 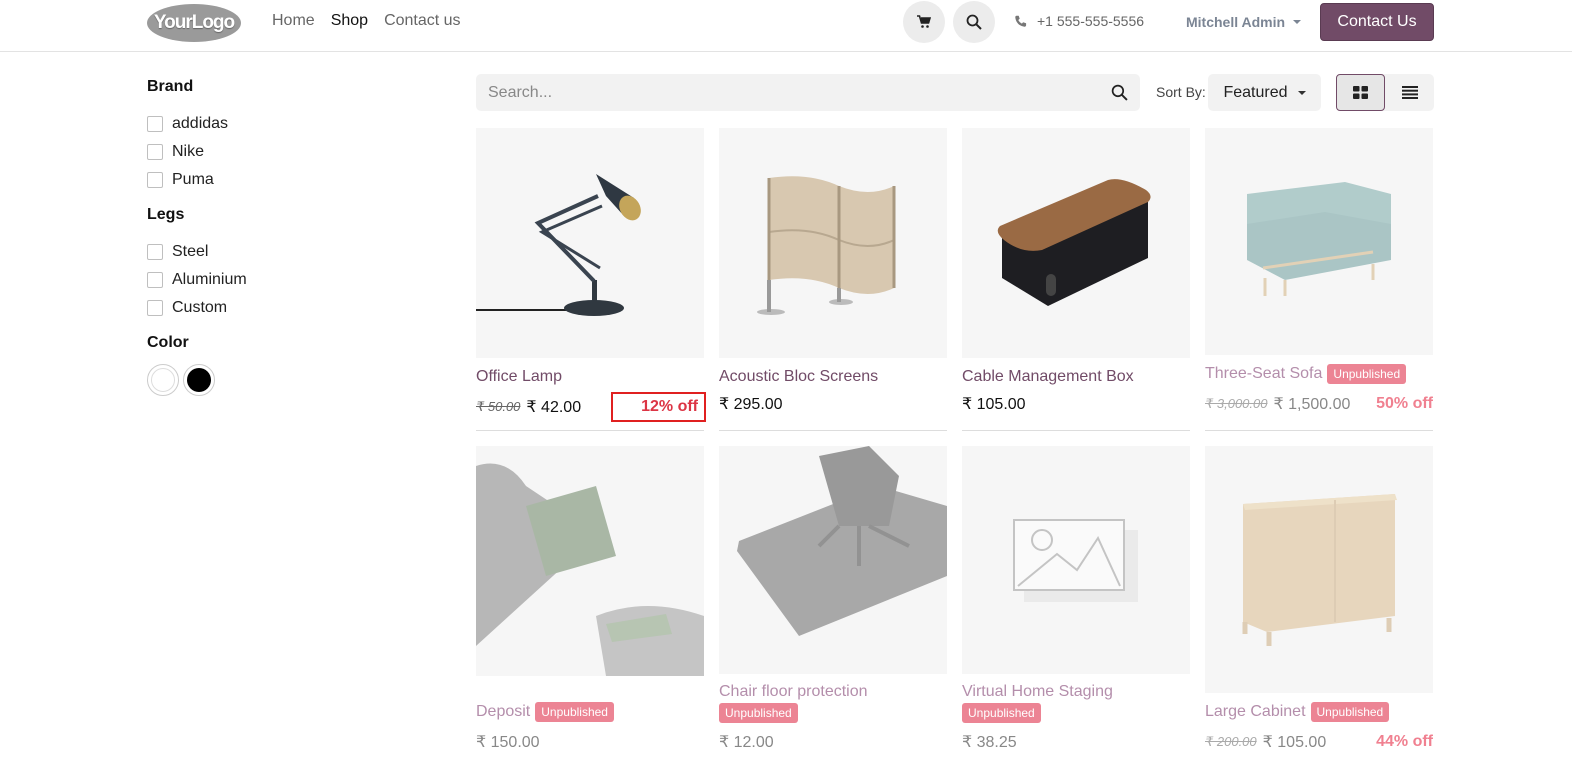 I want to click on view-toggle, so click(x=1385, y=92).